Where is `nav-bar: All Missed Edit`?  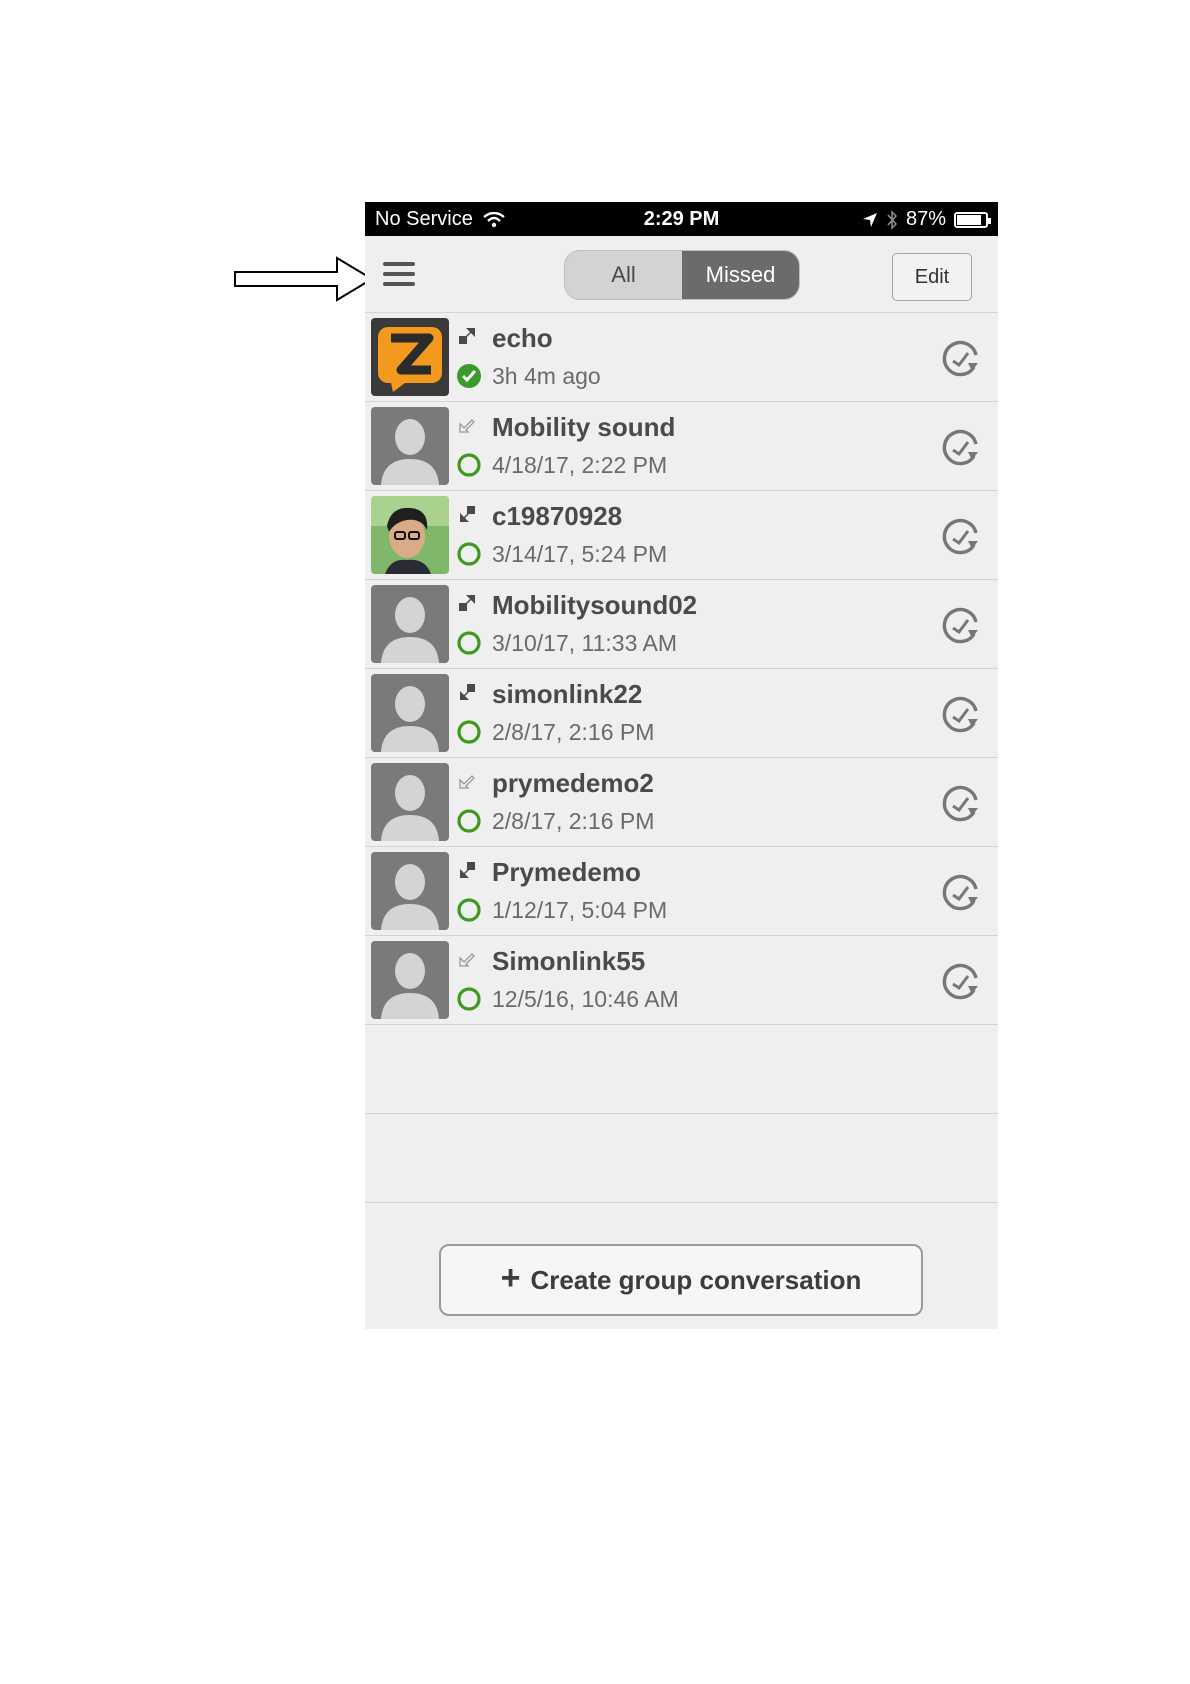 nav-bar: All Missed Edit is located at coordinates (681, 274).